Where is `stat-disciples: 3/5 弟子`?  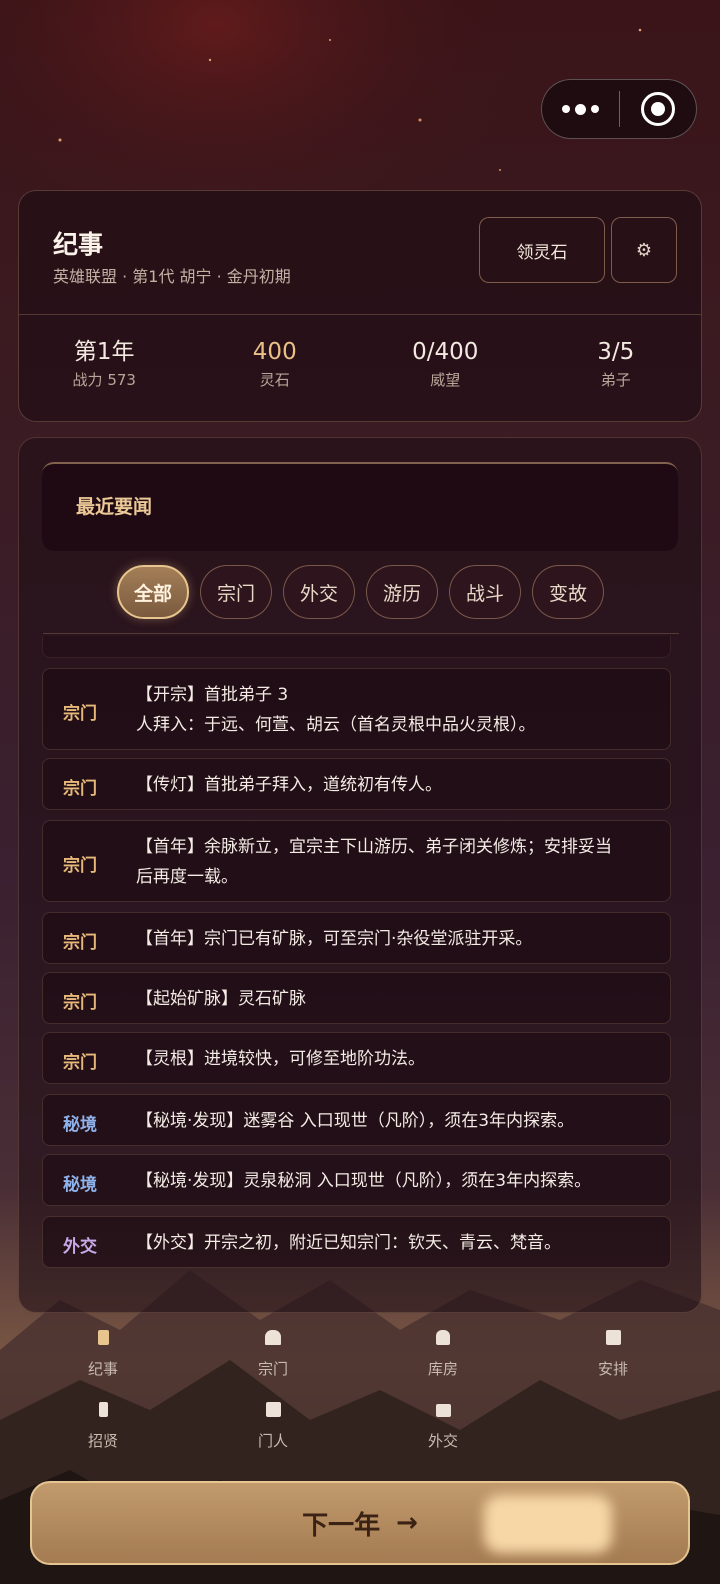 stat-disciples: 3/5 弟子 is located at coordinates (616, 363).